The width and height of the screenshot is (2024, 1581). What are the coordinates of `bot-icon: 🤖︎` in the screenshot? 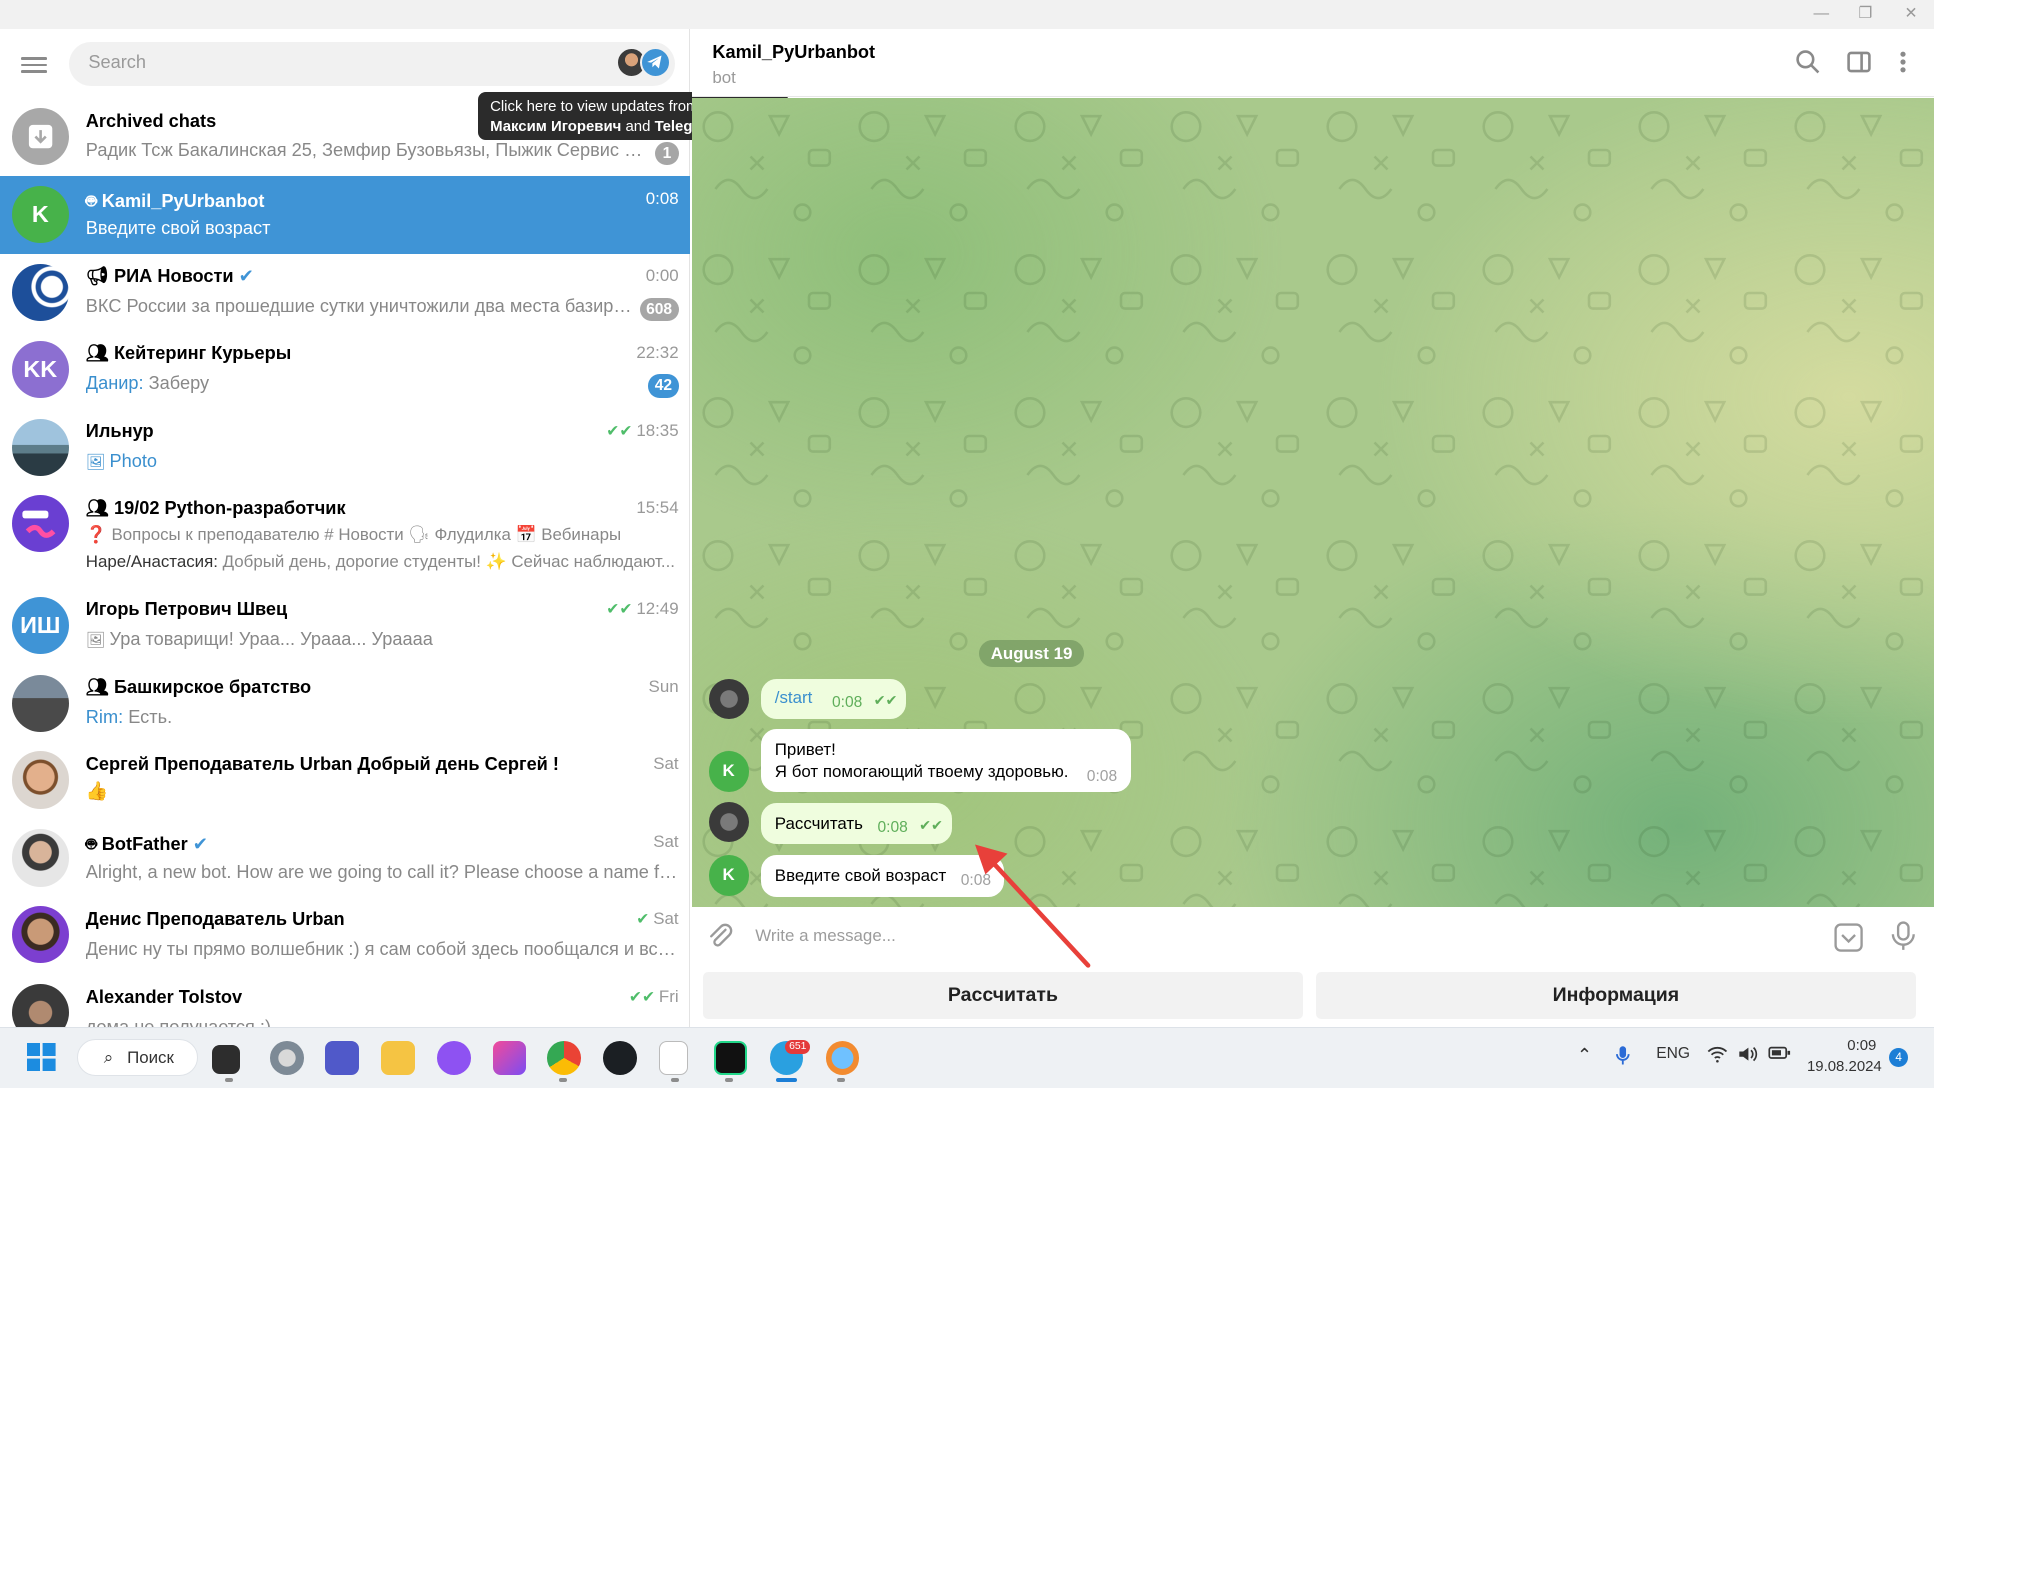 It's located at (93, 844).